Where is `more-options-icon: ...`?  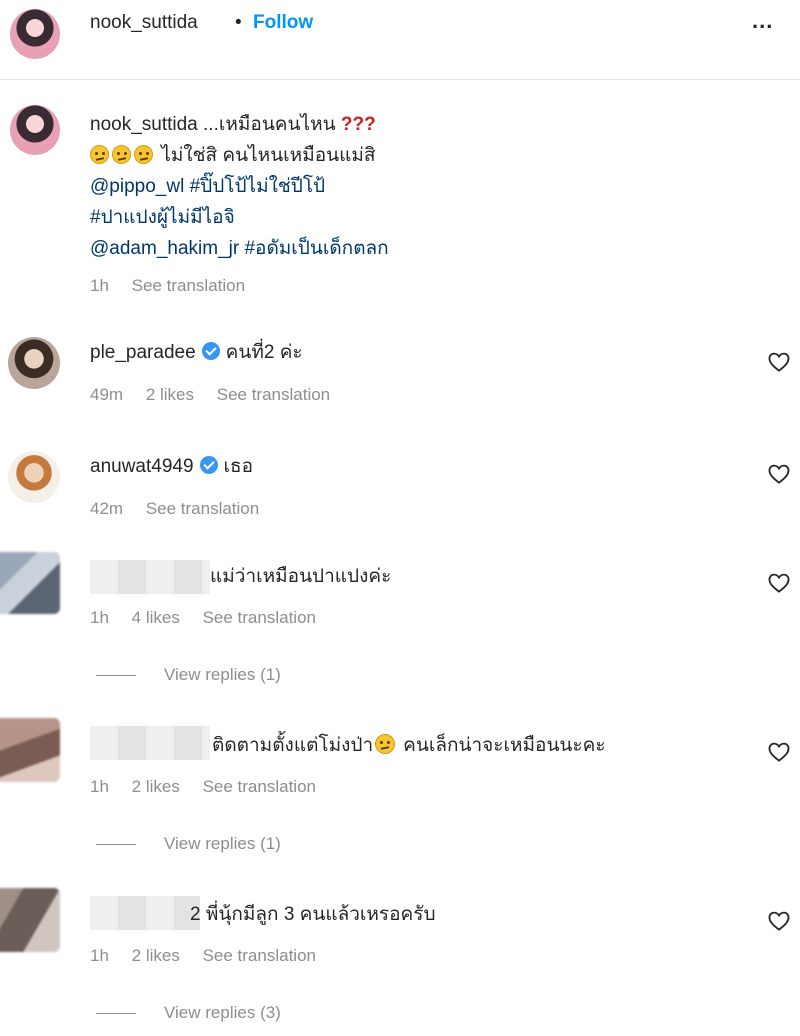
more-options-icon: ... is located at coordinates (762, 21).